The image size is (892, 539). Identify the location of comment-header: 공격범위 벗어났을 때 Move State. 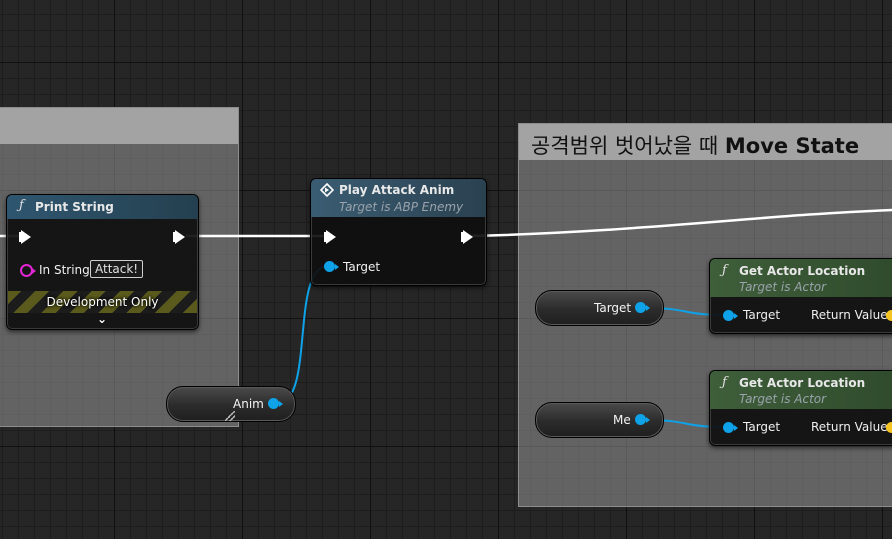
(705, 142).